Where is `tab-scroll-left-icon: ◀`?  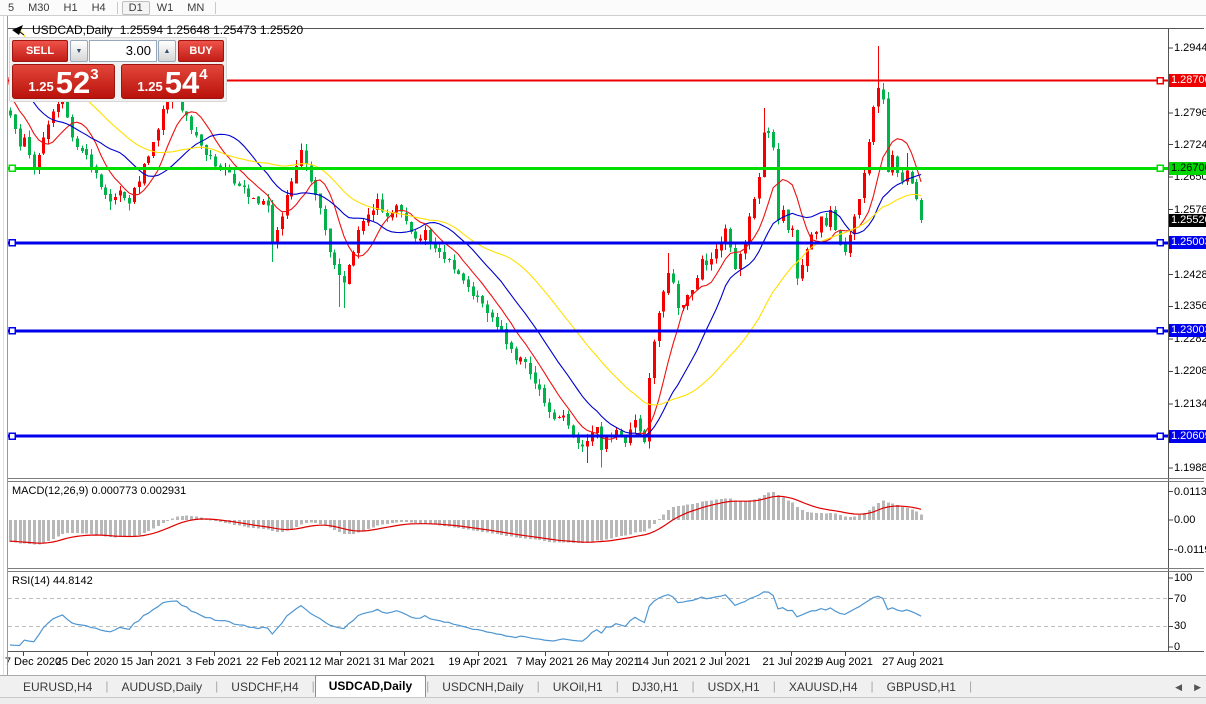
tab-scroll-left-icon: ◀ is located at coordinates (1178, 687).